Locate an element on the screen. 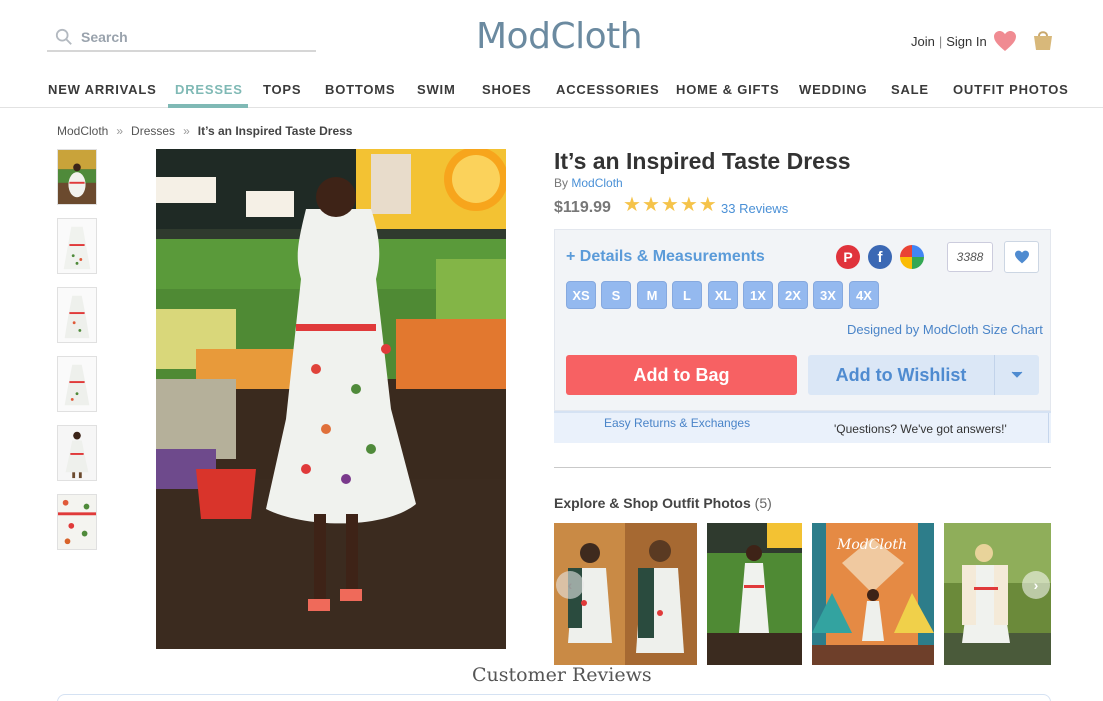  rating-stars: ★ ★ ★ ★ ★ is located at coordinates (670, 205).